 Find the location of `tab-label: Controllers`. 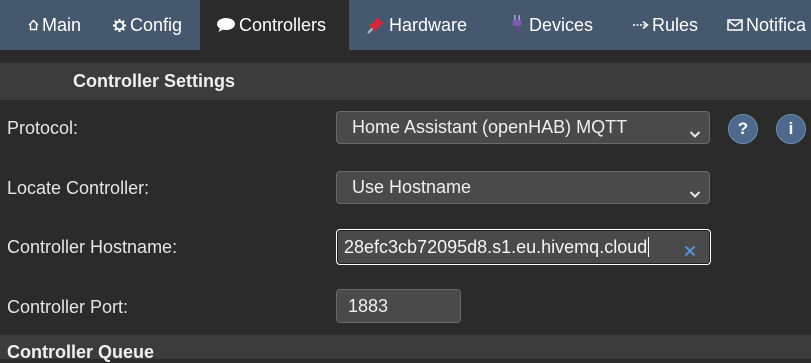

tab-label: Controllers is located at coordinates (283, 24).